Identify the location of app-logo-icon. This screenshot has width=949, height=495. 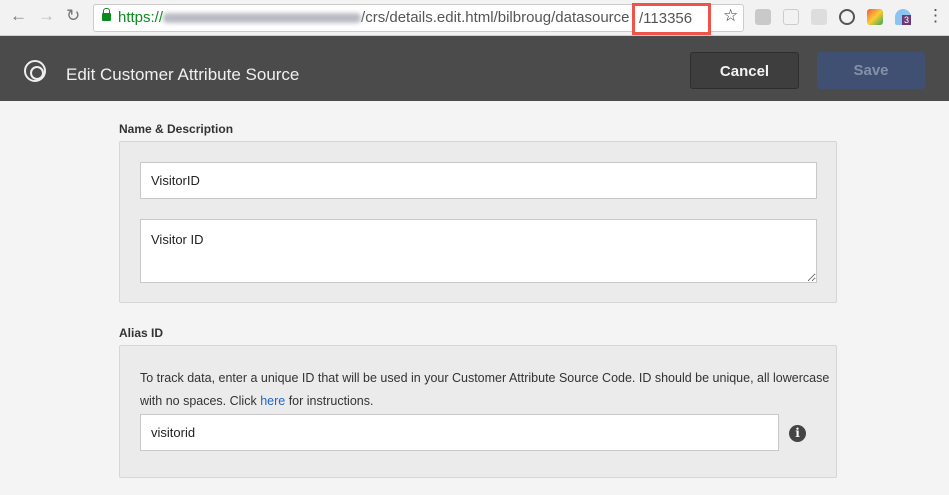
(35, 71).